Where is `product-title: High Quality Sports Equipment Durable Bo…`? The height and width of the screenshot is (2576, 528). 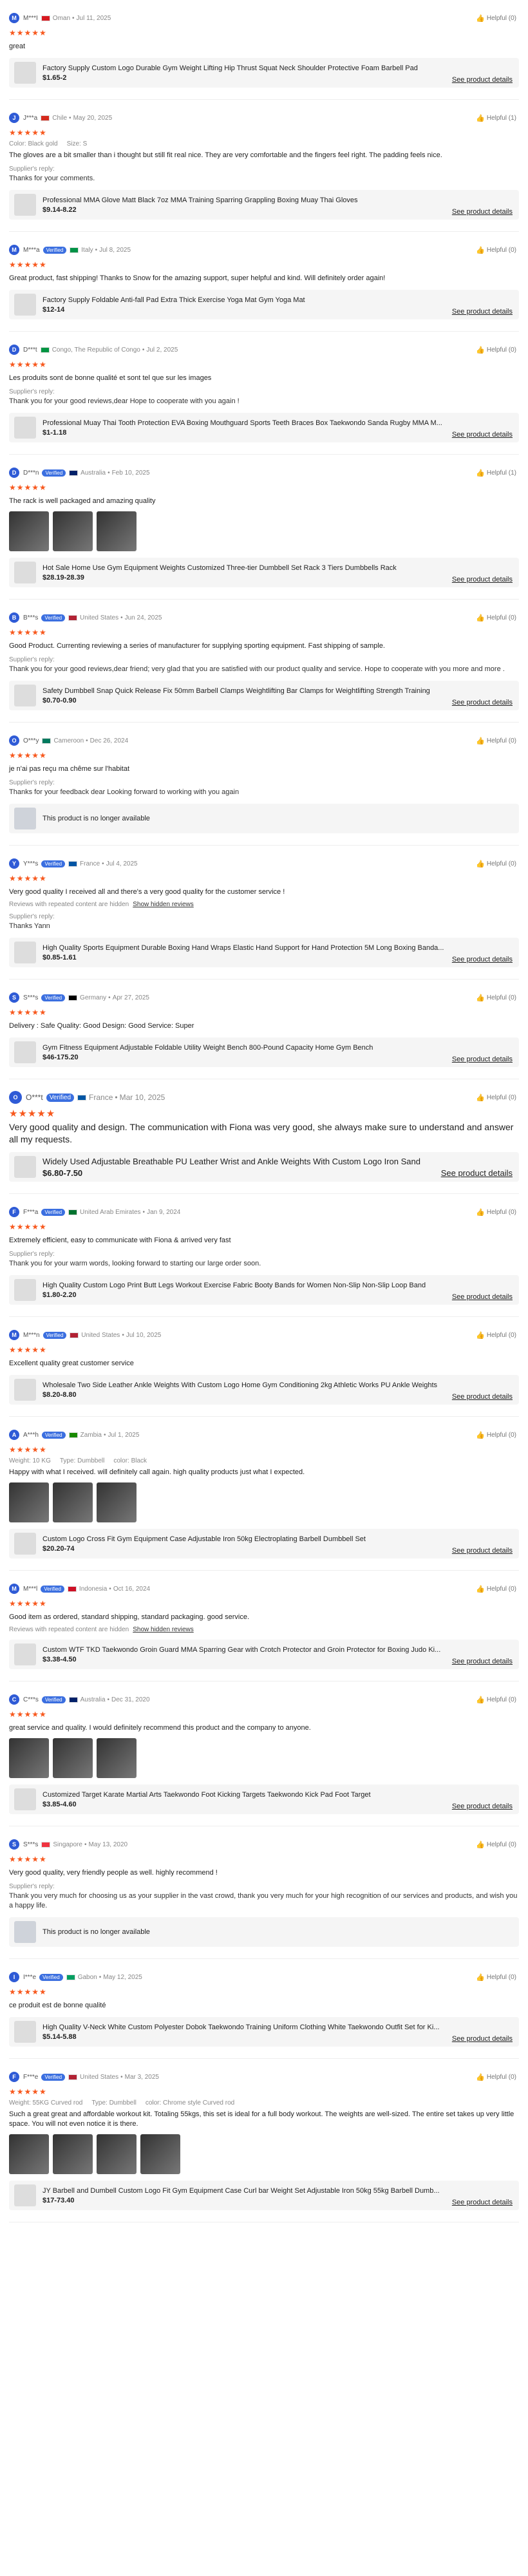 product-title: High Quality Sports Equipment Durable Bo… is located at coordinates (254, 948).